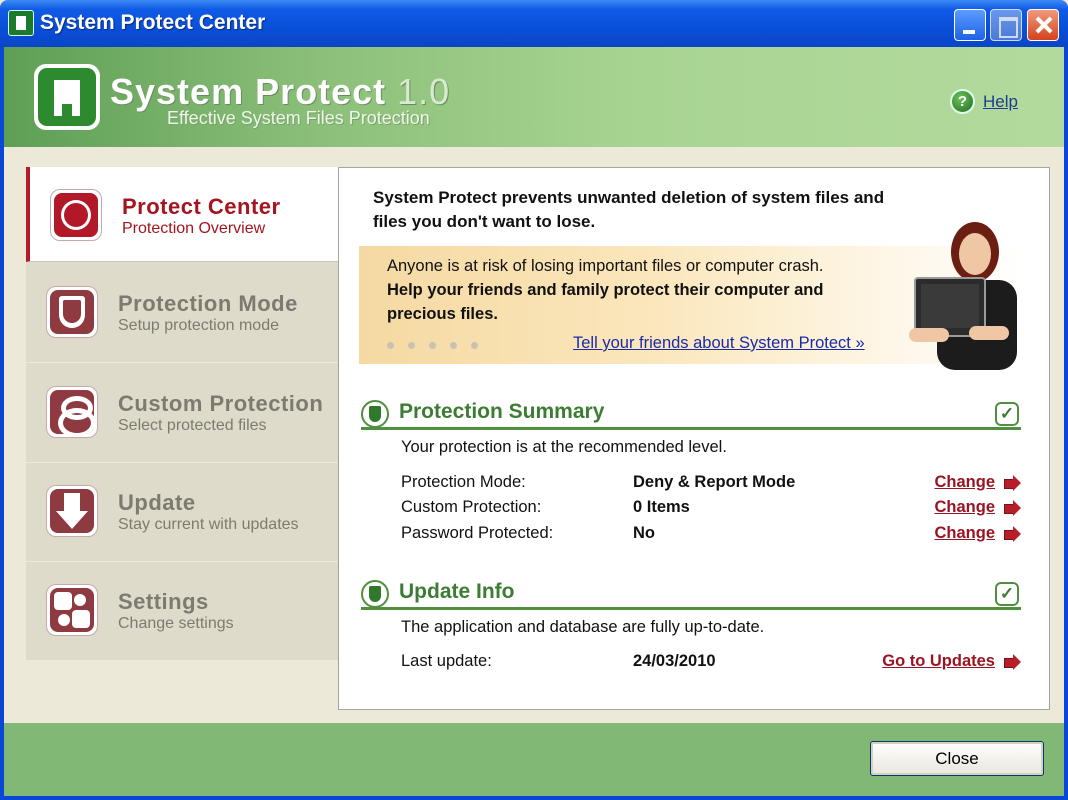 The image size is (1068, 800). What do you see at coordinates (76, 215) in the screenshot?
I see `protect-center-icon` at bounding box center [76, 215].